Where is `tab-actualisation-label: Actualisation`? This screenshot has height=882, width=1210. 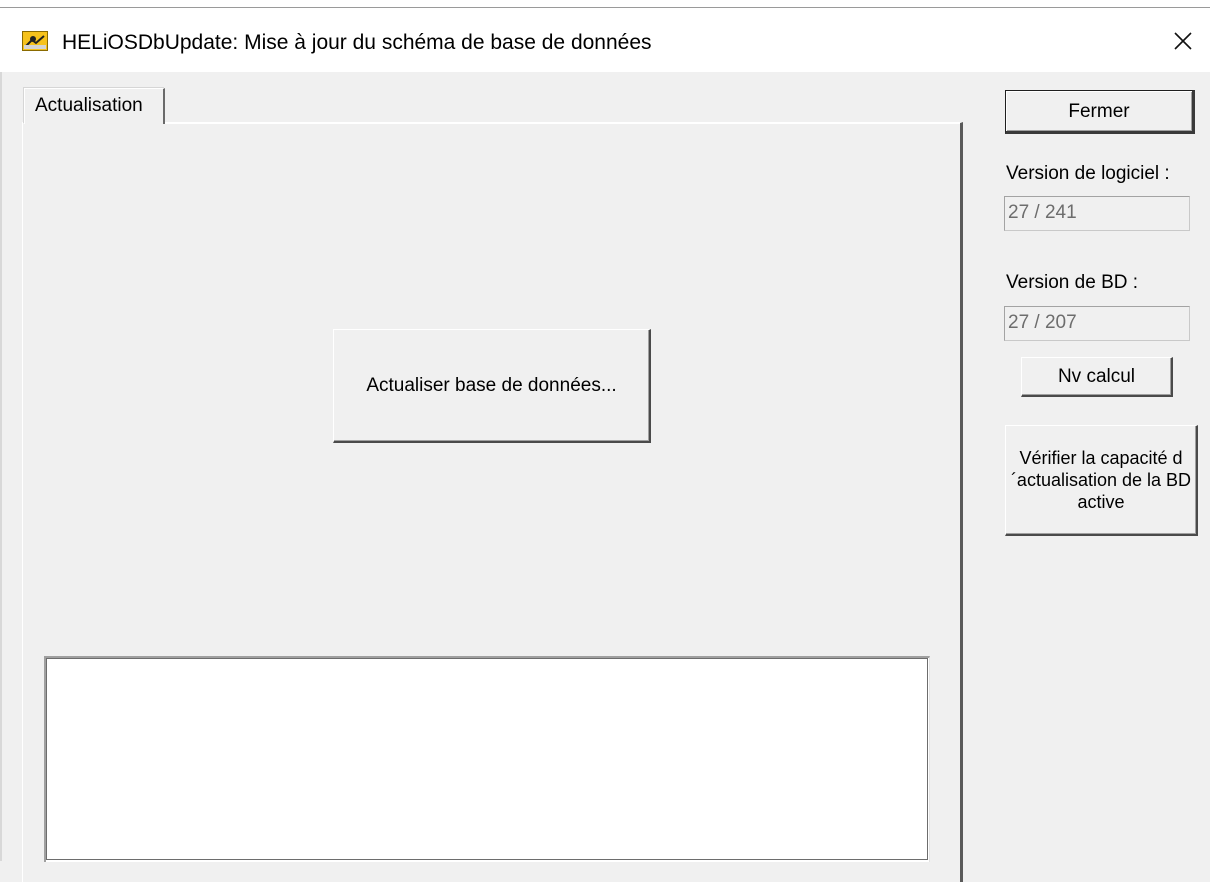
tab-actualisation-label: Actualisation is located at coordinates (89, 105).